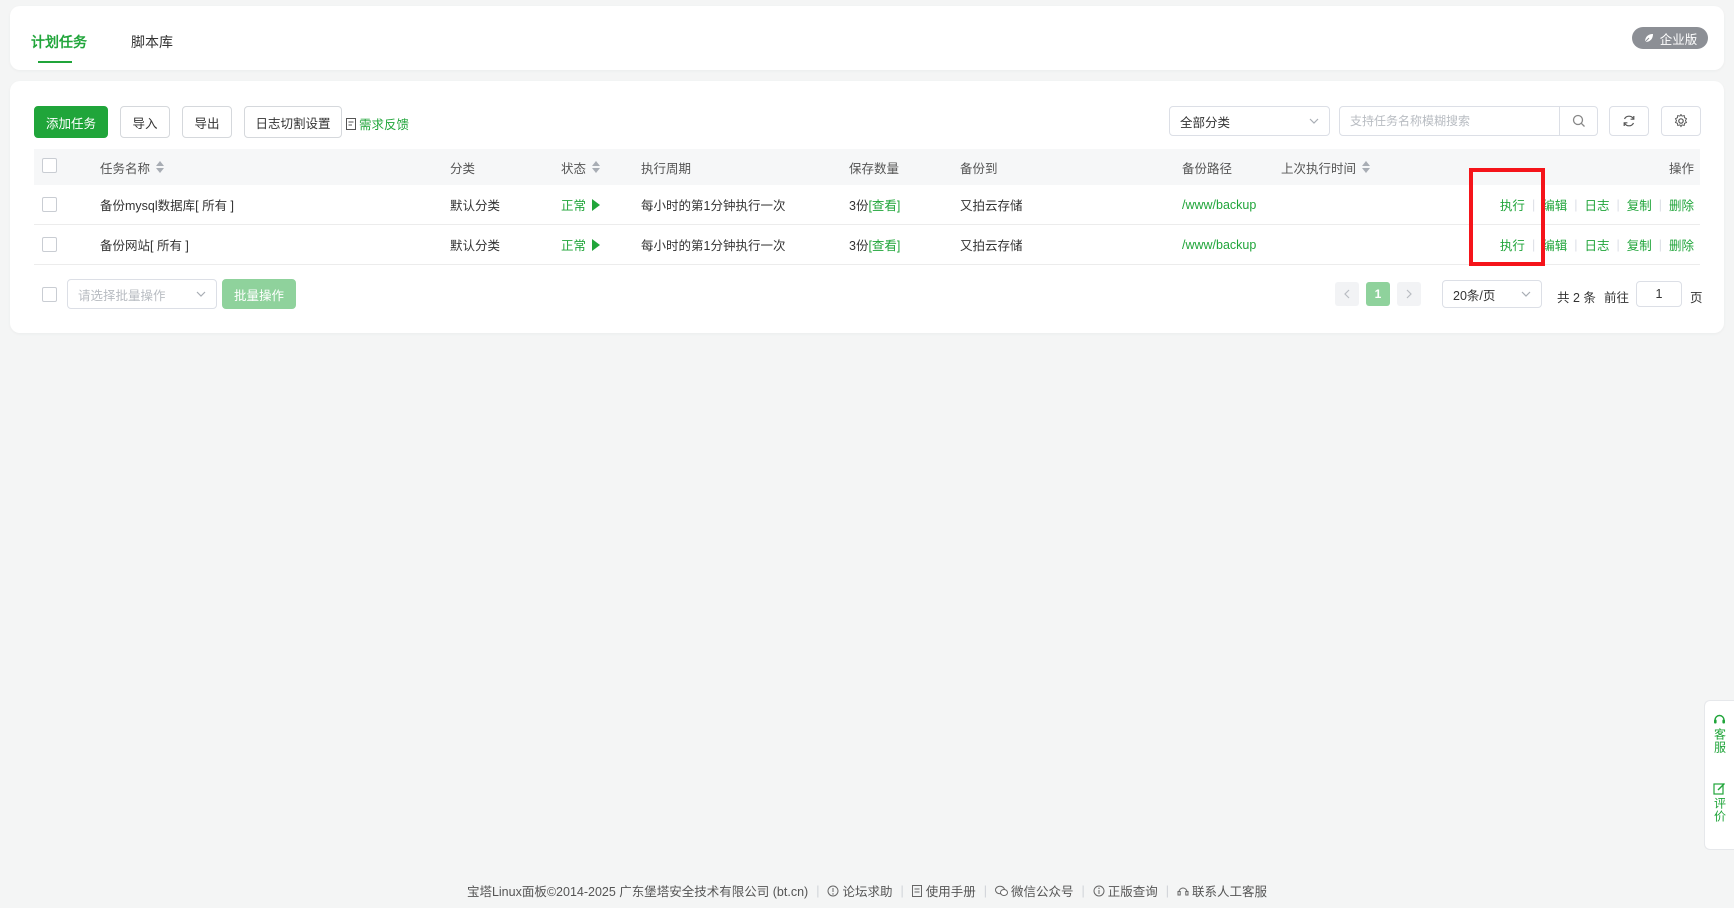 This screenshot has height=908, width=1734. What do you see at coordinates (1670, 38) in the screenshot?
I see `enterprise-badge: 企业版` at bounding box center [1670, 38].